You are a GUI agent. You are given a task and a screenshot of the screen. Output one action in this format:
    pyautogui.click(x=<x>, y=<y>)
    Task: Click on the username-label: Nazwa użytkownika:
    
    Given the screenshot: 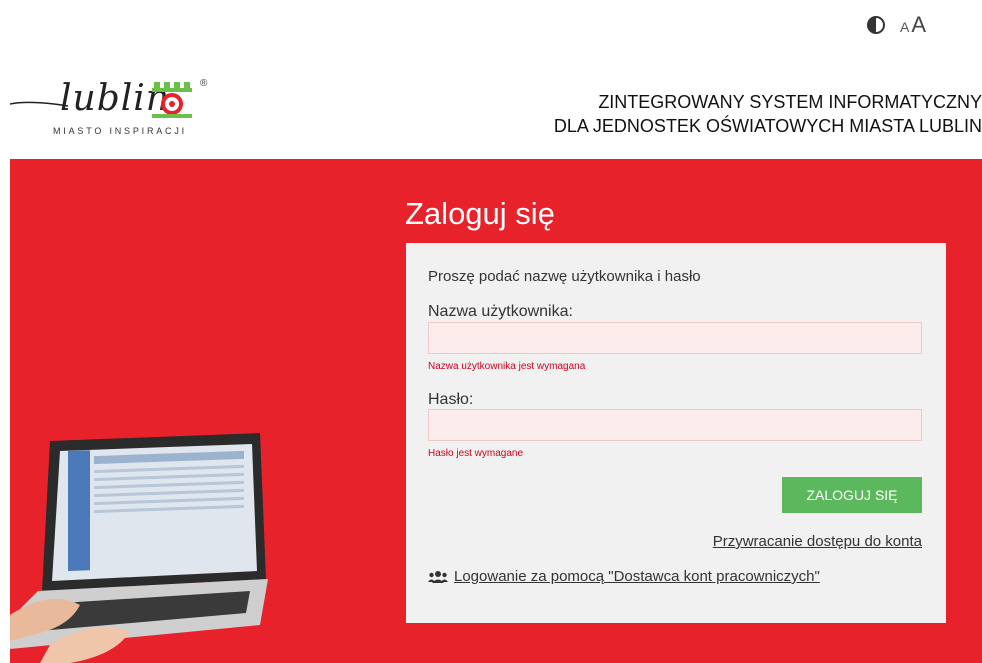 What is the action you would take?
    pyautogui.click(x=500, y=311)
    